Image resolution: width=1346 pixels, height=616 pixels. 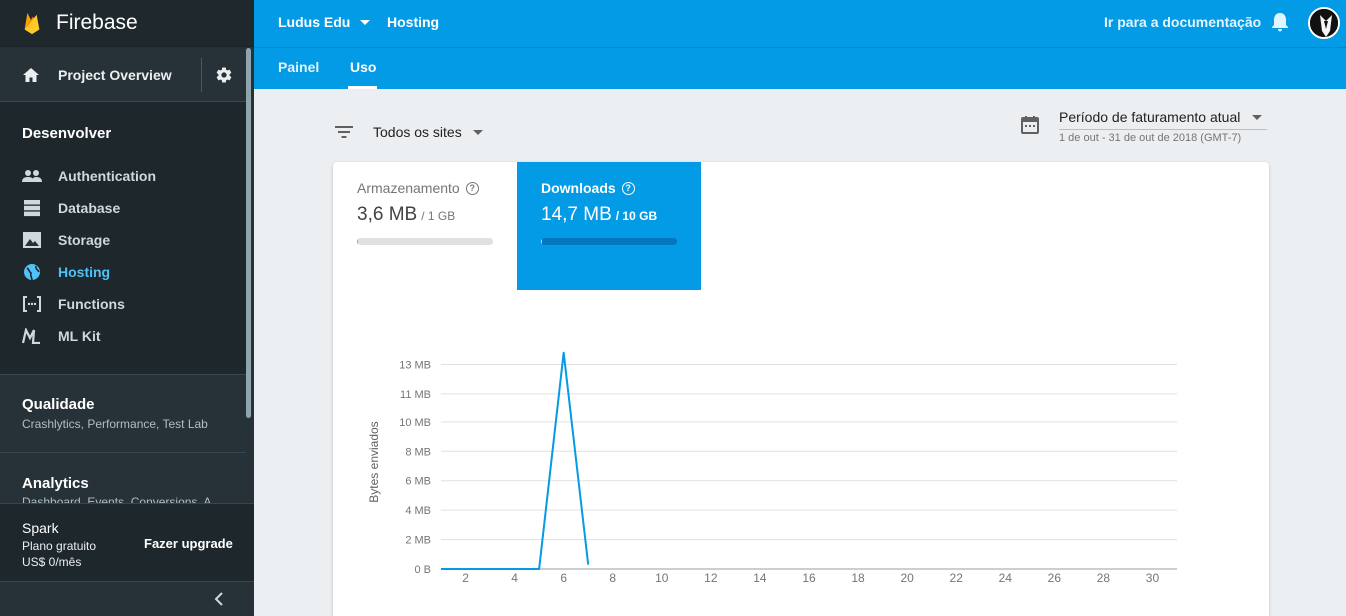 I want to click on y-tick-label: 0 B, so click(x=422, y=570).